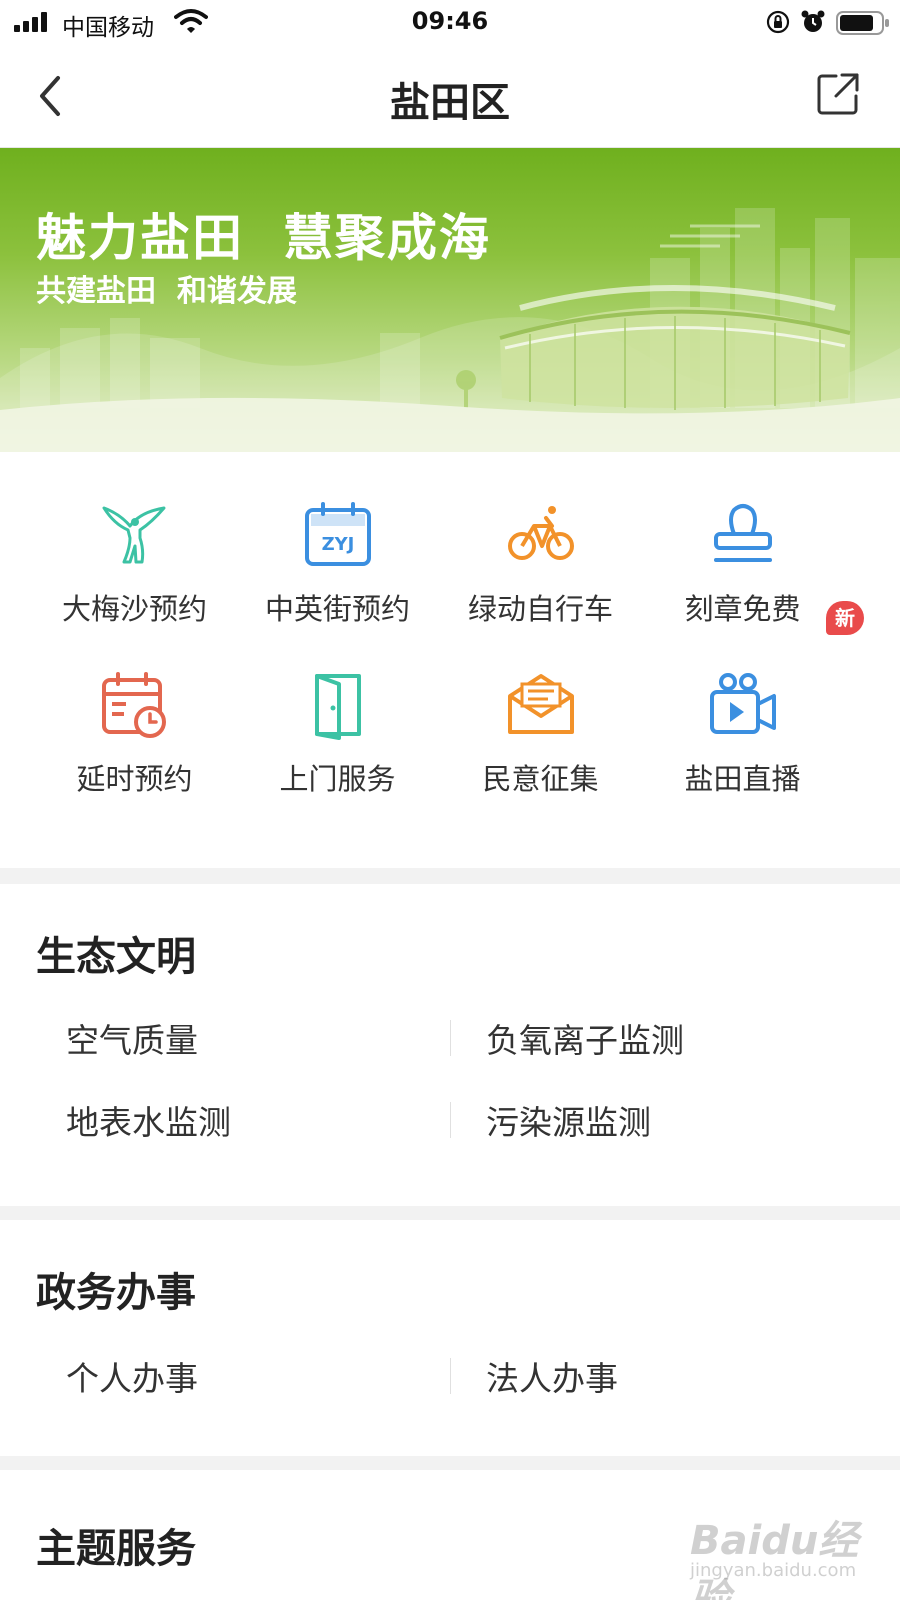  What do you see at coordinates (116, 957) in the screenshot?
I see `section-title: 生态文明` at bounding box center [116, 957].